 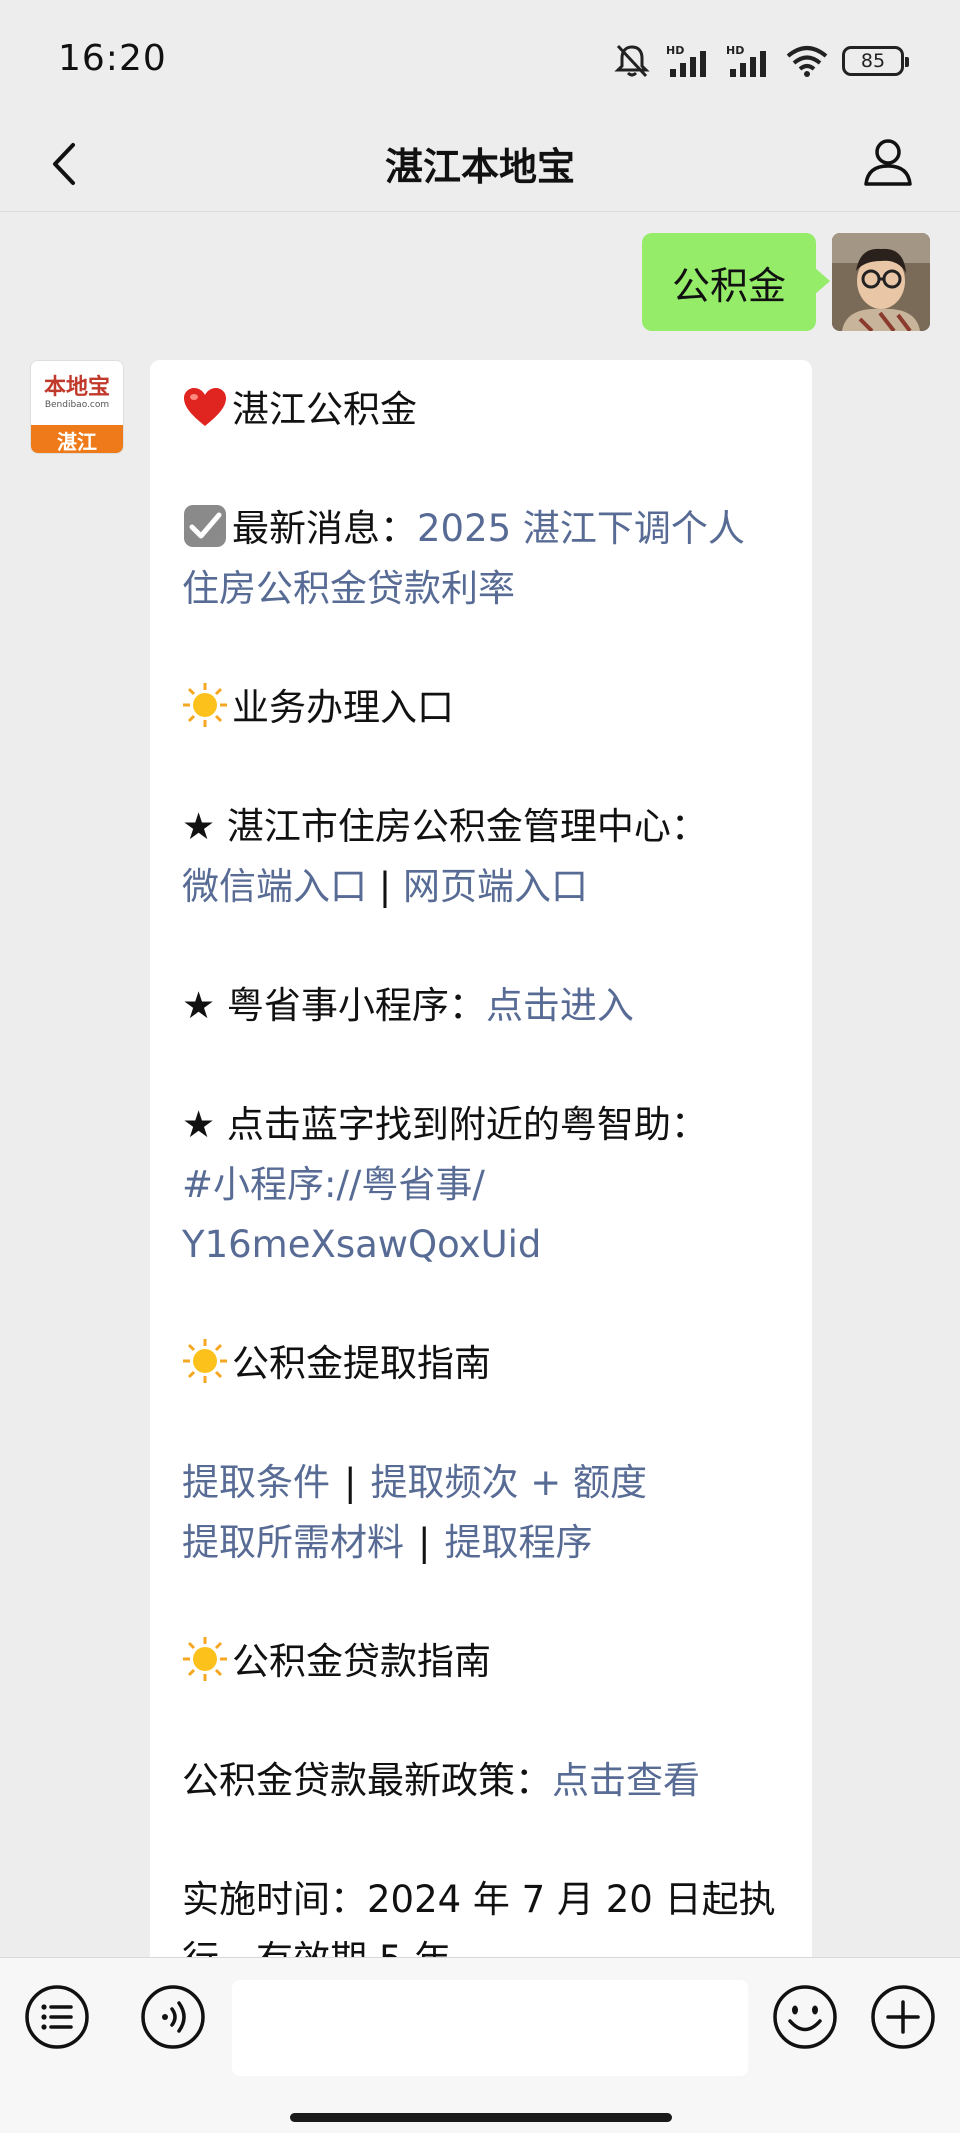 What do you see at coordinates (324, 528) in the screenshot?
I see `news-label: 最新消息：` at bounding box center [324, 528].